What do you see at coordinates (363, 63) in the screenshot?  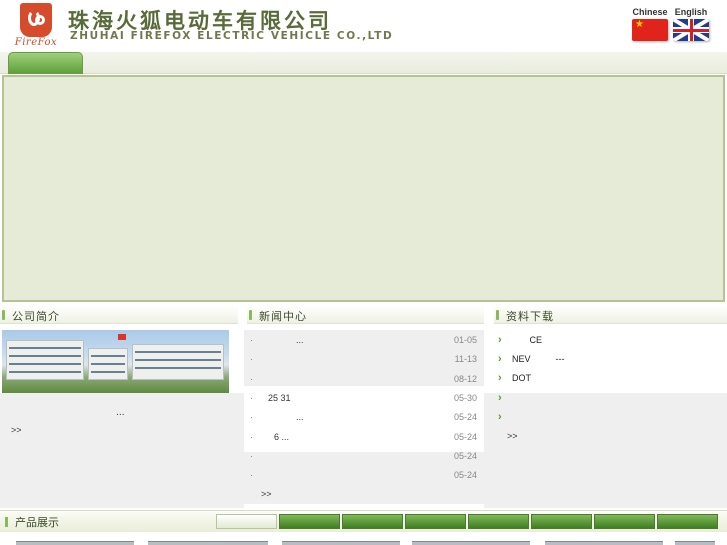 I see `main-nav` at bounding box center [363, 63].